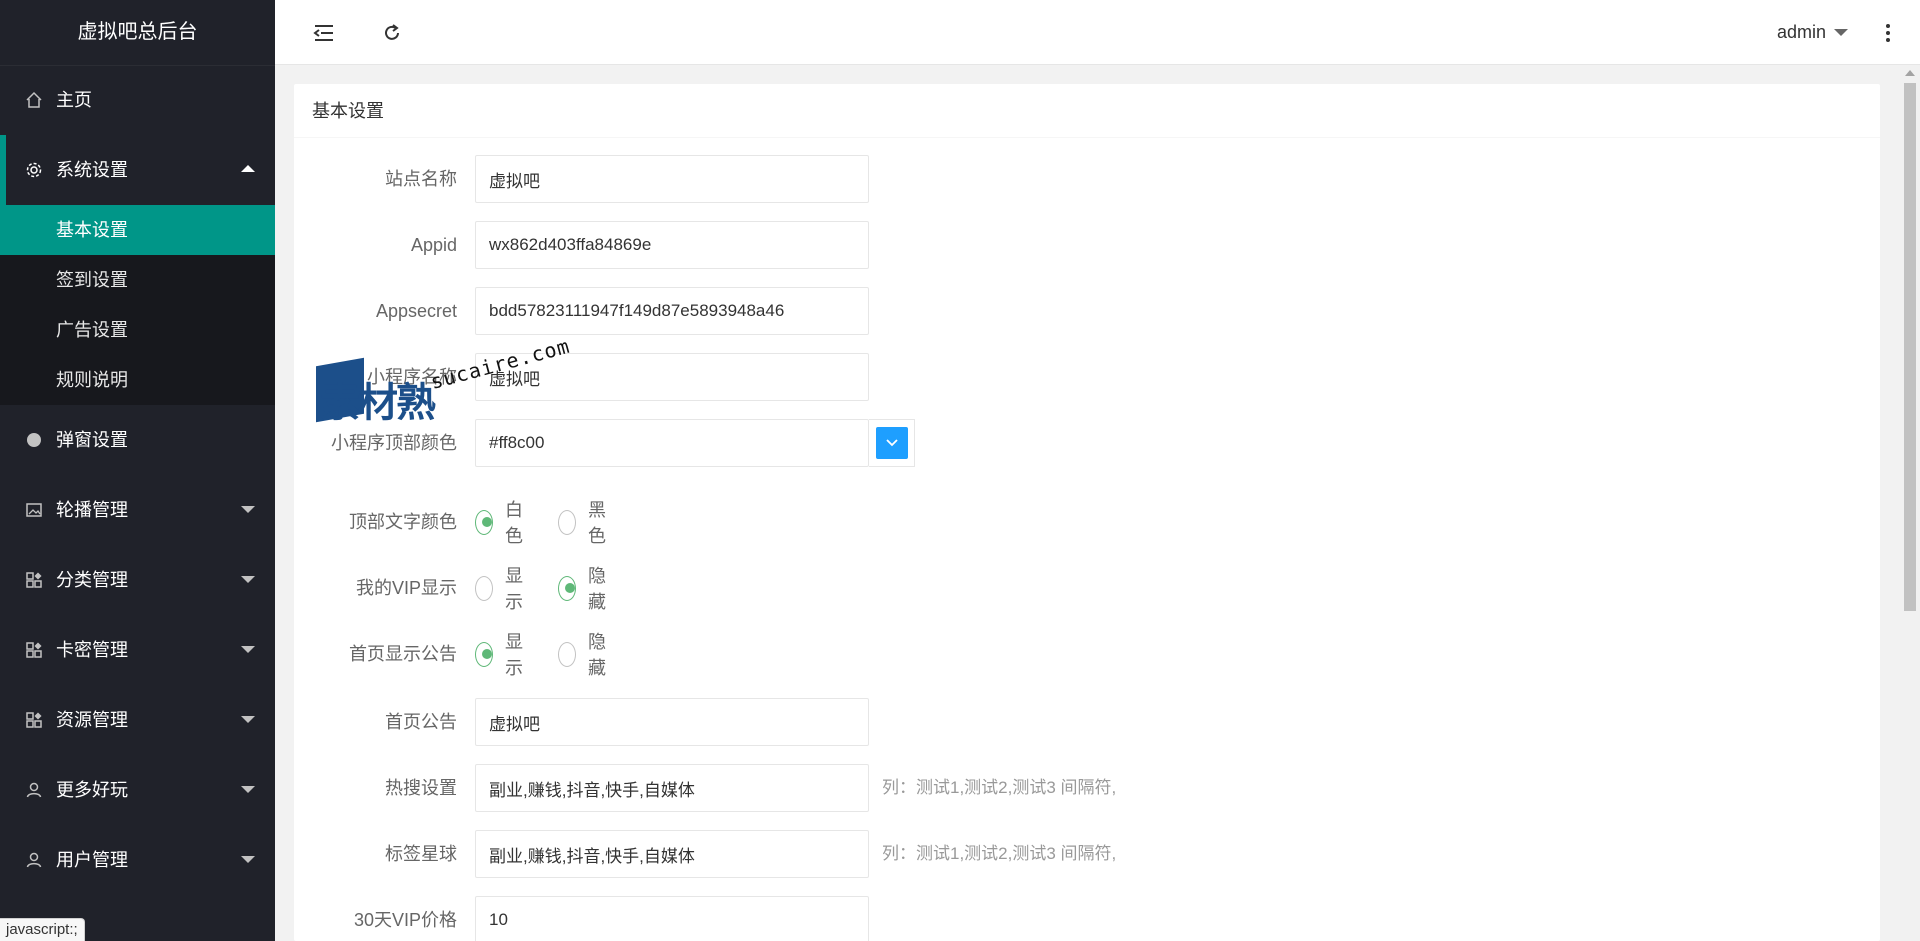  Describe the element at coordinates (137, 510) in the screenshot. I see `sidebar-item-carousel: 轮播管理` at that location.